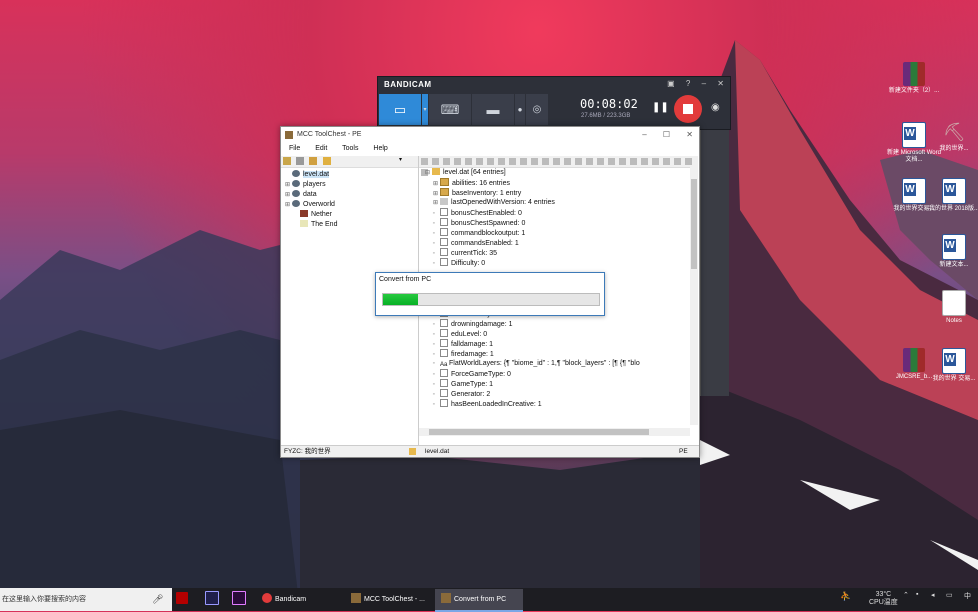  I want to click on nbt-tag-row: ⊞ baseInventory: 1 entry, so click(561, 193).